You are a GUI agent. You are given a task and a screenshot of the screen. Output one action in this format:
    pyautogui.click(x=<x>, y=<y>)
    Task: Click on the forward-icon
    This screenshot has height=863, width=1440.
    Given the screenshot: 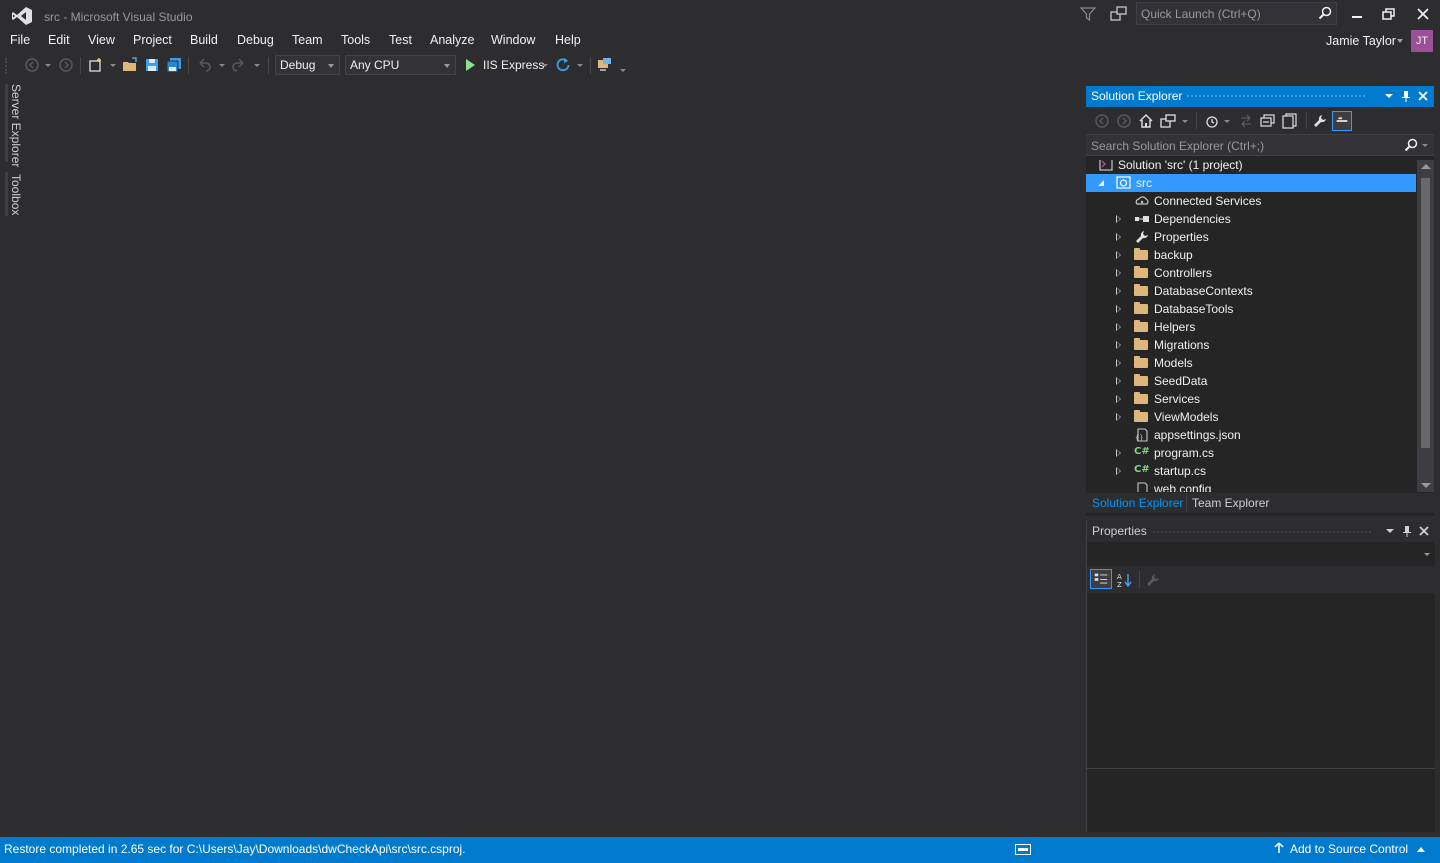 What is the action you would take?
    pyautogui.click(x=1124, y=121)
    